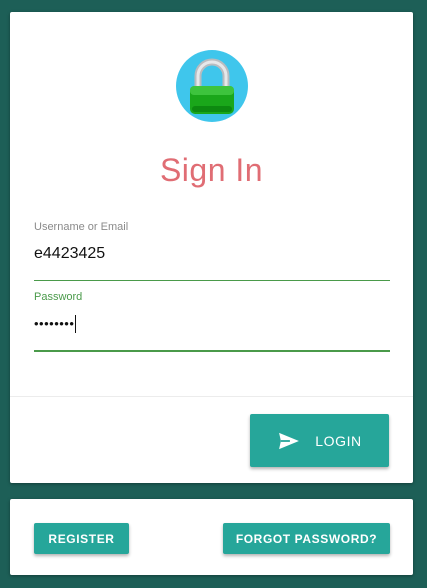 The height and width of the screenshot is (588, 427). Describe the element at coordinates (81, 227) in the screenshot. I see `username-label: Username or Email` at that location.